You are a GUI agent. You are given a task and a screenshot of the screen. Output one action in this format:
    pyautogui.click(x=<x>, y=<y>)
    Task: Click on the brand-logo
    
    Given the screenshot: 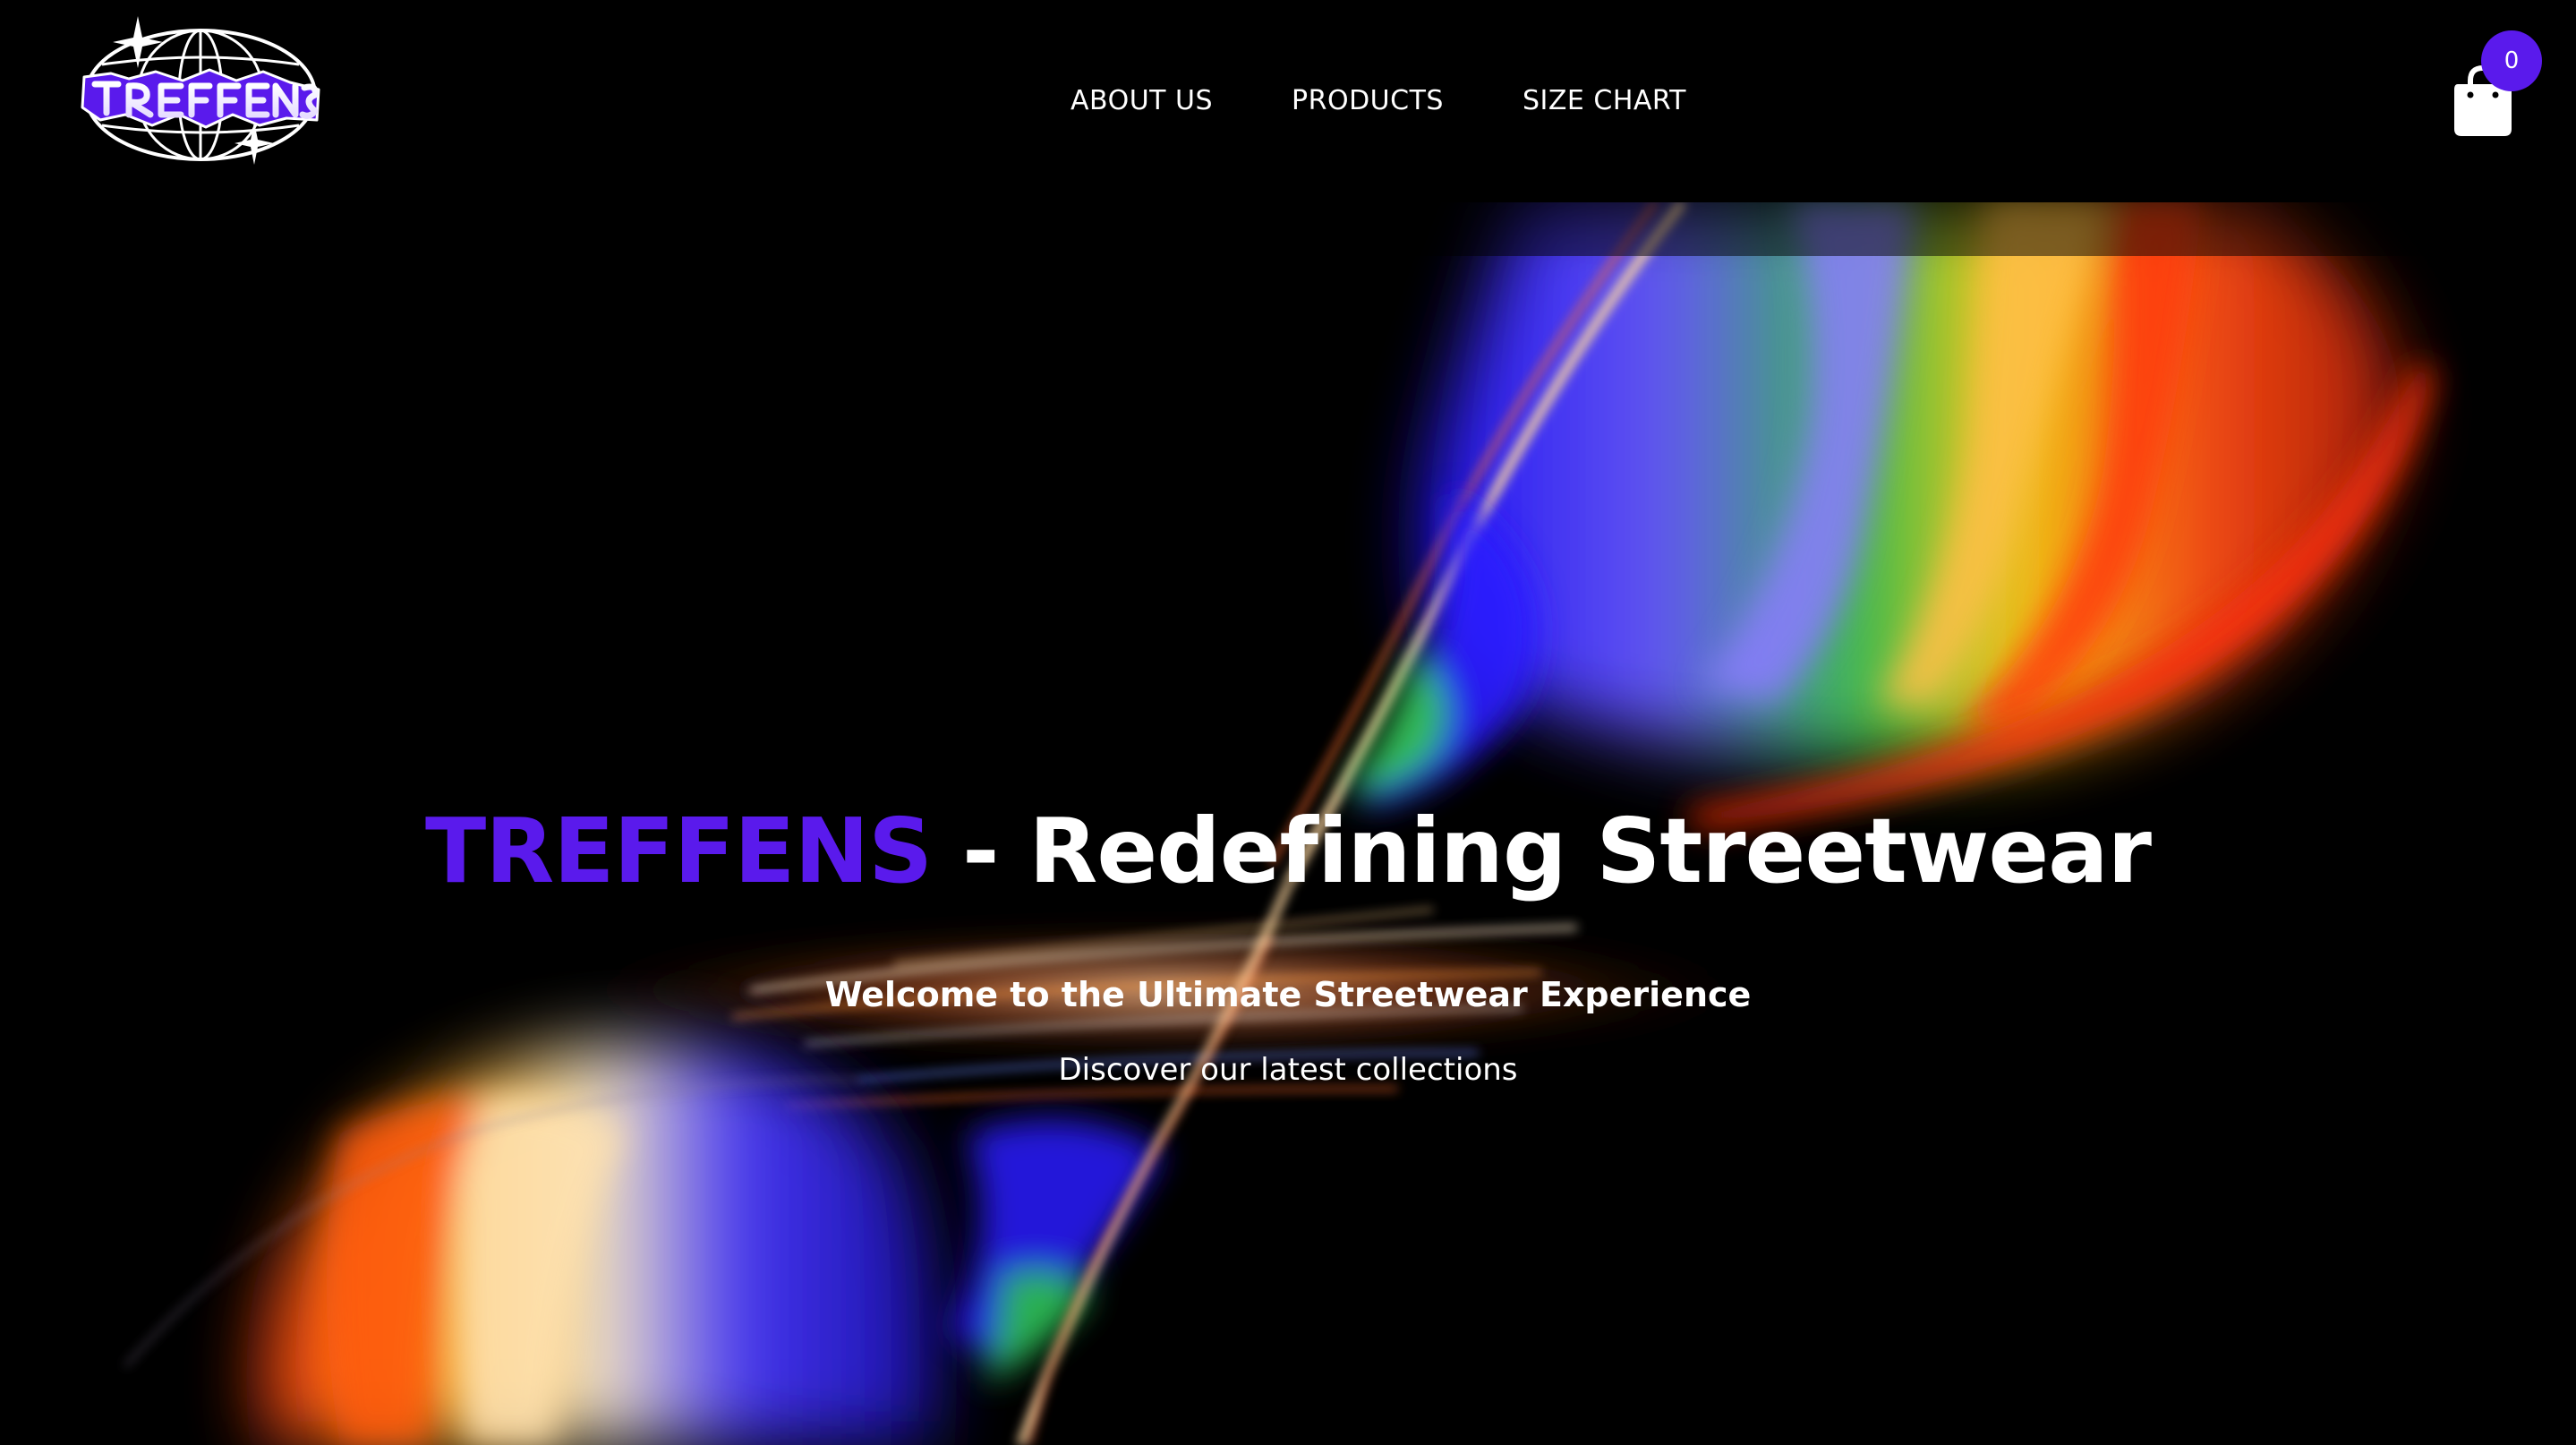 What is the action you would take?
    pyautogui.click(x=200, y=90)
    